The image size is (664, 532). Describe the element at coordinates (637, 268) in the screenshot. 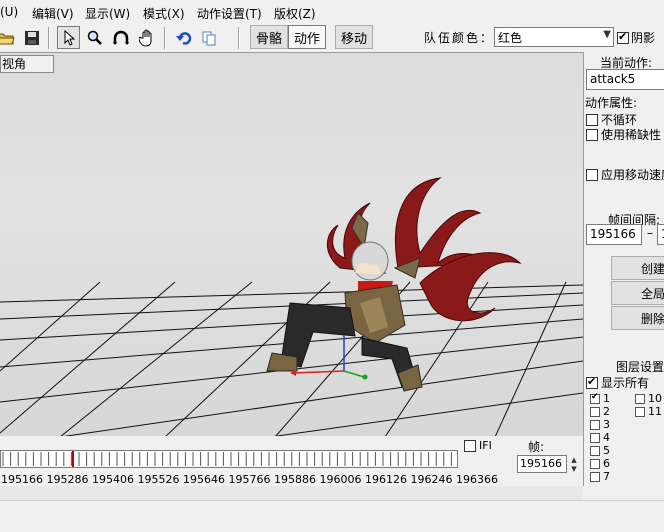

I see `create-button: 创建` at that location.